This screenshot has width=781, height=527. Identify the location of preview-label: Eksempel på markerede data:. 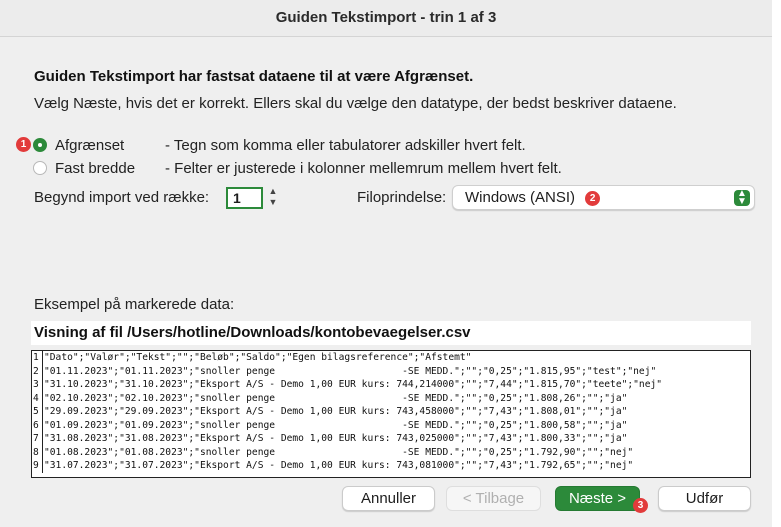
(134, 304).